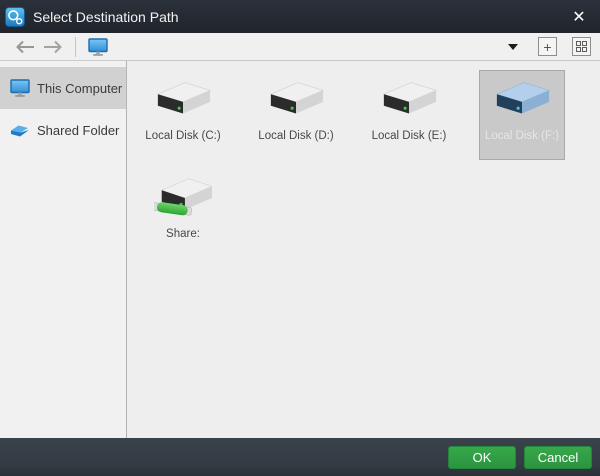  Describe the element at coordinates (15, 16) in the screenshot. I see `easeus-logo-icon` at that location.